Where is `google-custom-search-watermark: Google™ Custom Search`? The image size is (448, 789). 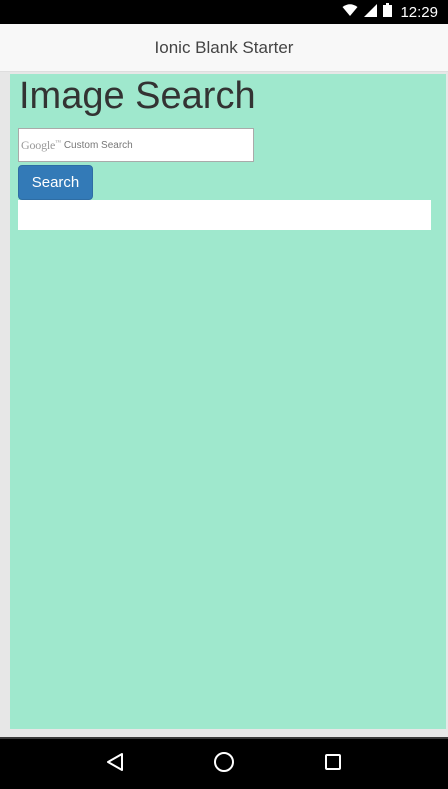
google-custom-search-watermark: Google™ Custom Search is located at coordinates (77, 145).